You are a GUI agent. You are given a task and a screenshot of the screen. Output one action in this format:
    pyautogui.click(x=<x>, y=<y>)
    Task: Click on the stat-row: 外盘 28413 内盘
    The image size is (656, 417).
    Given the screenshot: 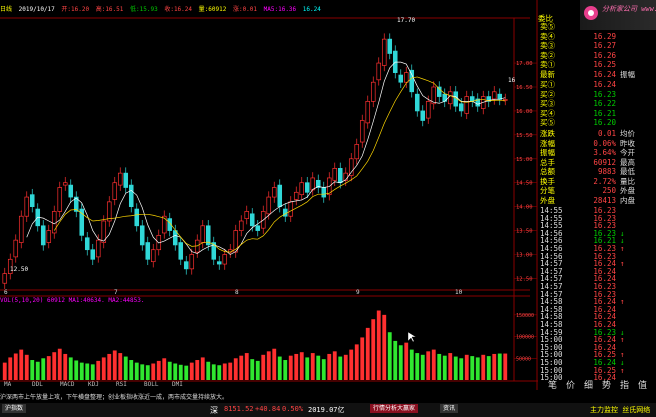 What is the action you would take?
    pyautogui.click(x=597, y=201)
    